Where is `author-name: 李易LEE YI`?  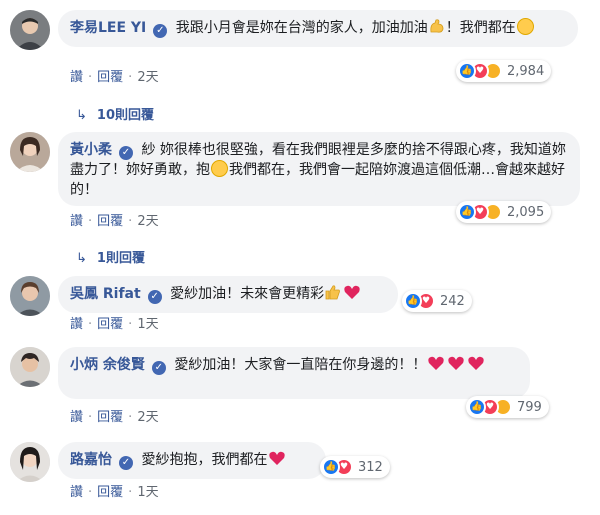
author-name: 李易LEE YI is located at coordinates (108, 28).